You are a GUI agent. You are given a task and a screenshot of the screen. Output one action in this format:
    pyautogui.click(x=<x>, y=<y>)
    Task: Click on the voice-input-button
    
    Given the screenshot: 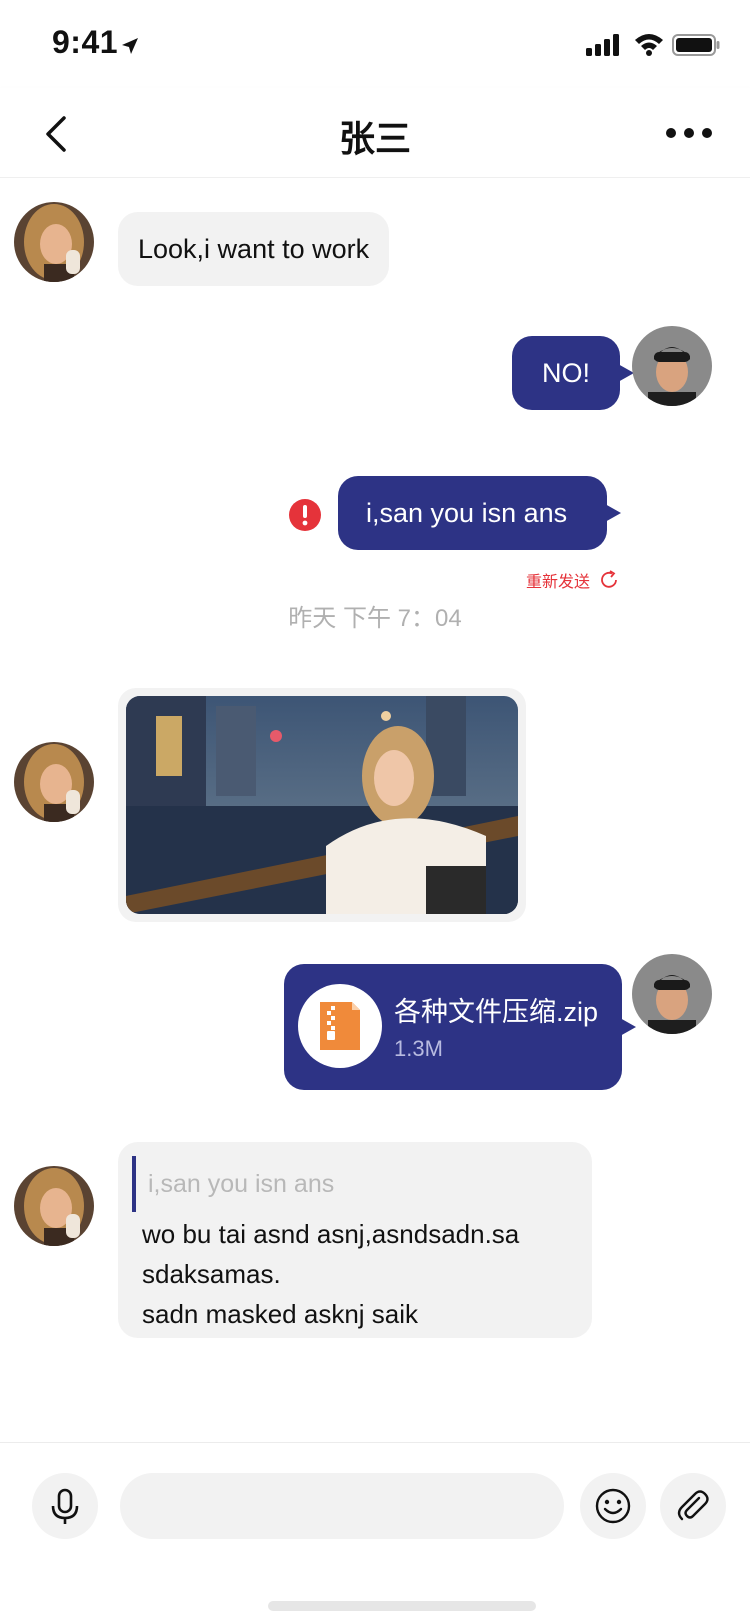 What is the action you would take?
    pyautogui.click(x=65, y=1506)
    